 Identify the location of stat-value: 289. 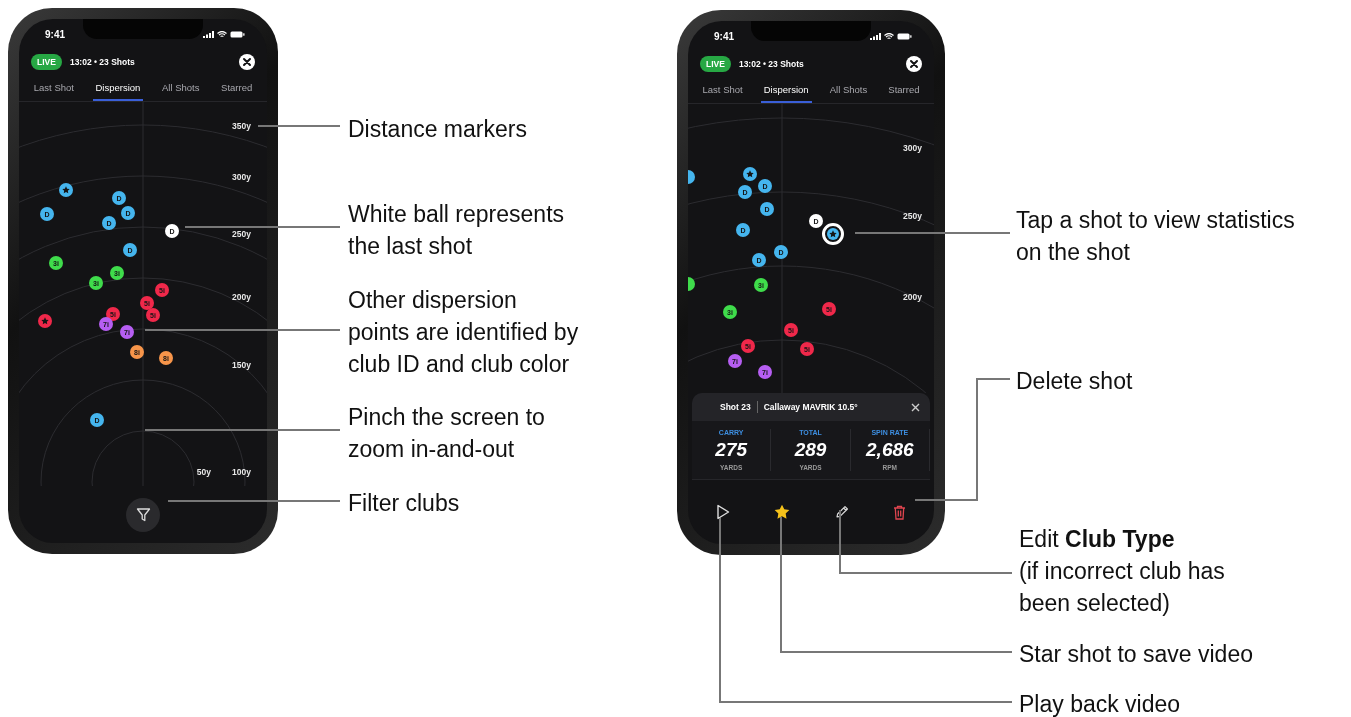
(810, 450).